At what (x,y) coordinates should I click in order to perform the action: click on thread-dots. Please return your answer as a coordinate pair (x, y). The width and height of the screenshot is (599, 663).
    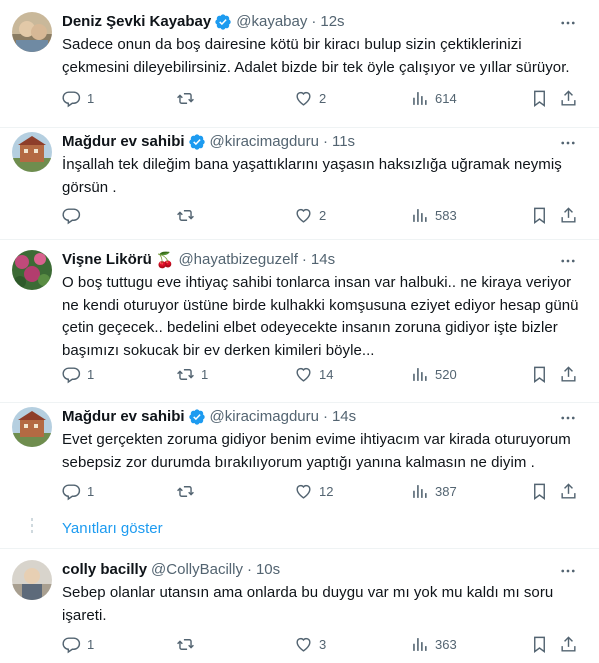
    Looking at the image, I should click on (32, 527).